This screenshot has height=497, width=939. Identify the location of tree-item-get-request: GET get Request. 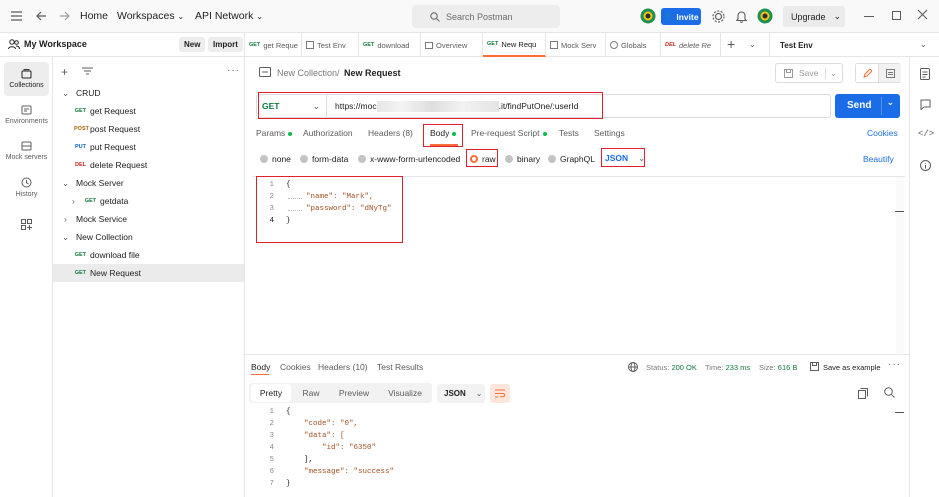
(148, 111).